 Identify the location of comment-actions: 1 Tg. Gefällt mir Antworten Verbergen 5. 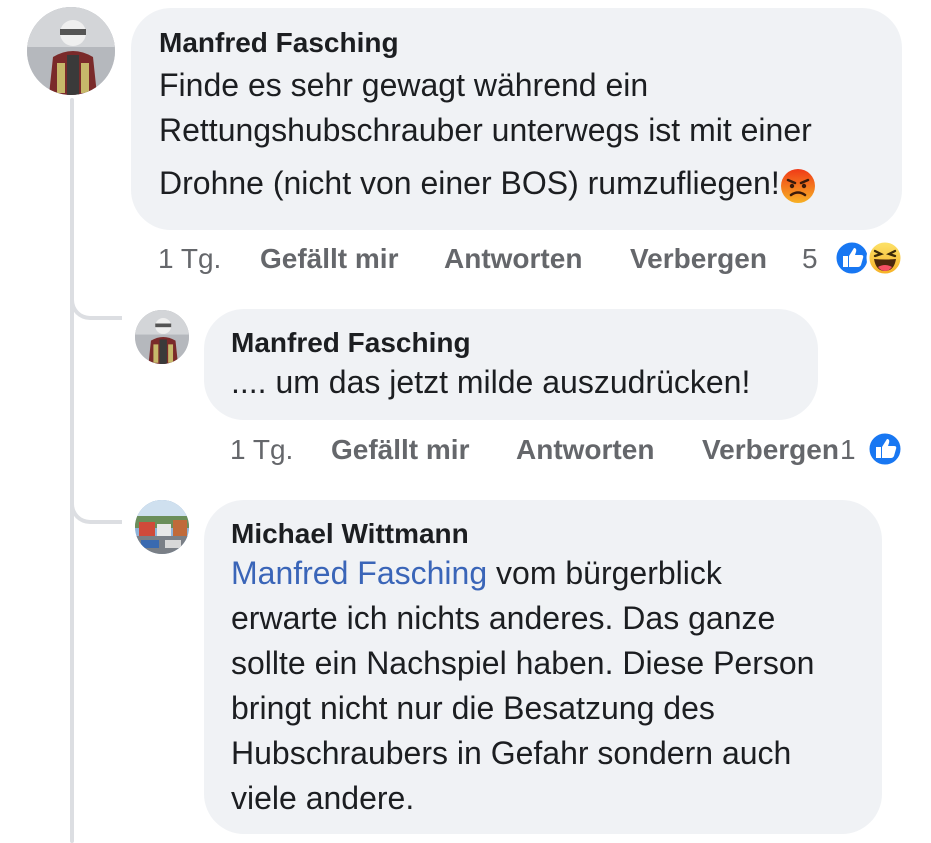
(538, 262).